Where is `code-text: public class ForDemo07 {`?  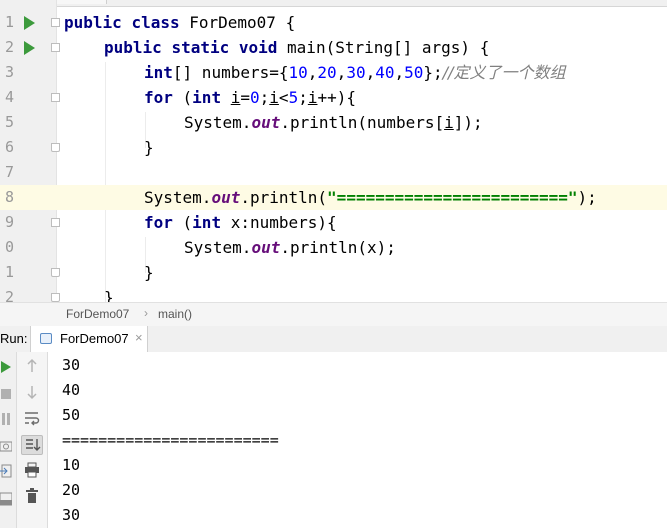
code-text: public class ForDemo07 { is located at coordinates (180, 22).